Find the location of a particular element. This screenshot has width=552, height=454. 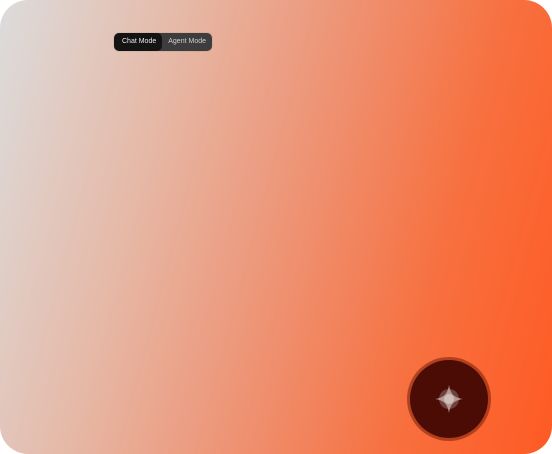

mode-toggle: Chat Mode Agent Mode is located at coordinates (163, 42).